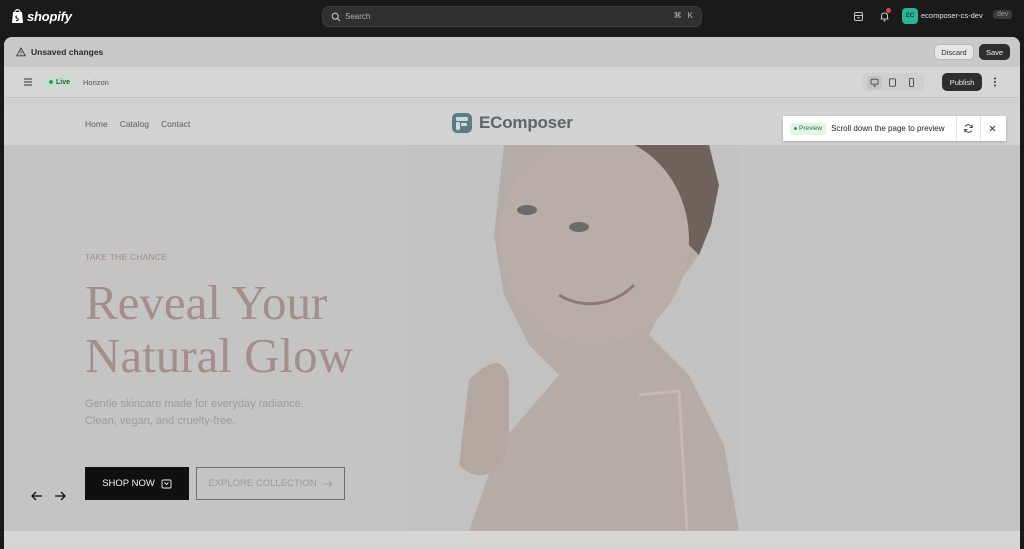 The height and width of the screenshot is (549, 1024). Describe the element at coordinates (96, 82) in the screenshot. I see `theme-name: Horizon` at that location.